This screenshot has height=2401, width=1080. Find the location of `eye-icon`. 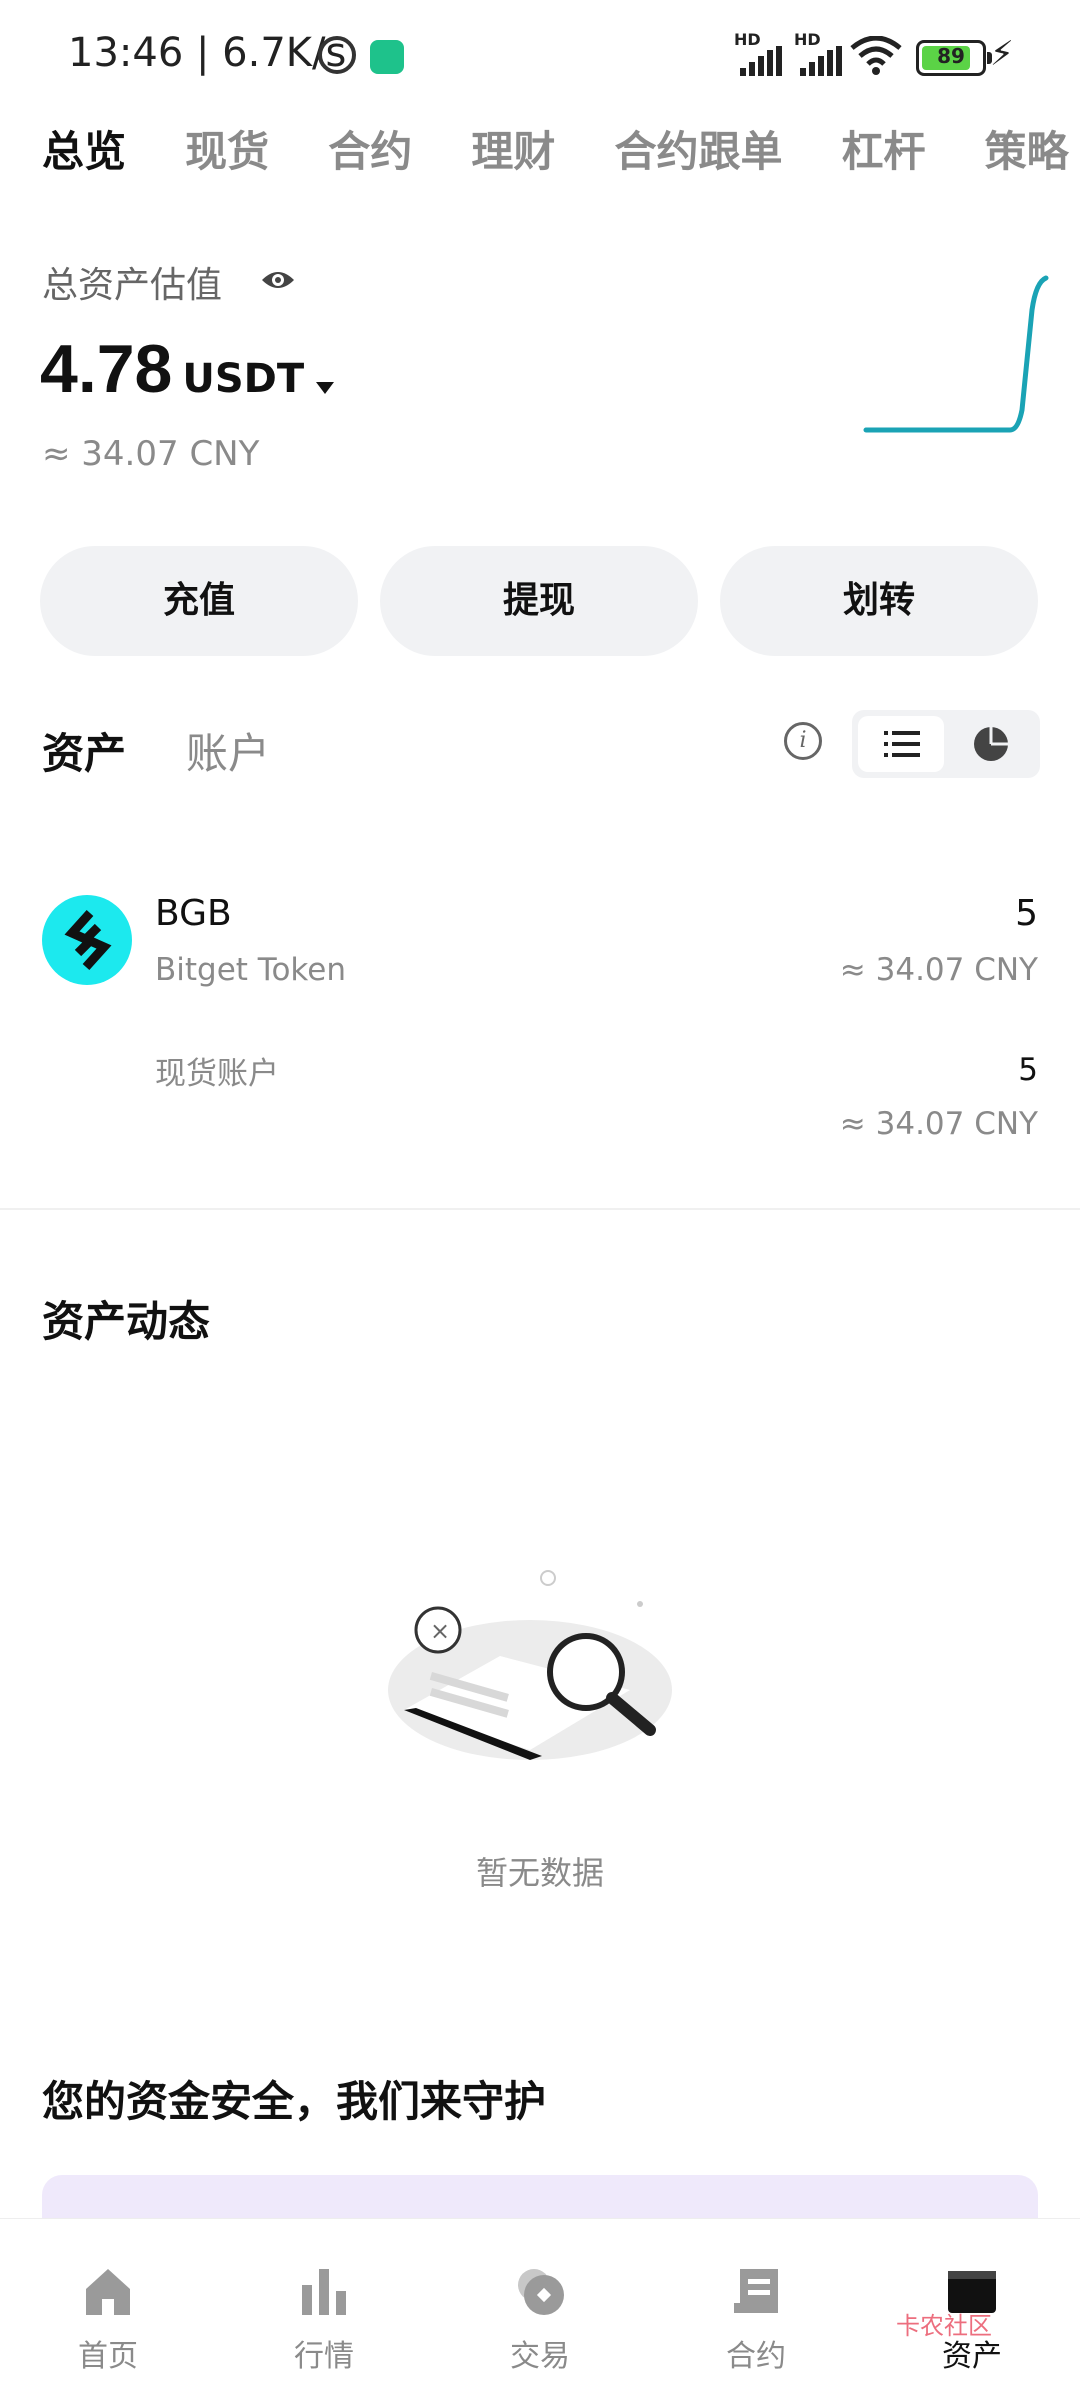

eye-icon is located at coordinates (278, 280).